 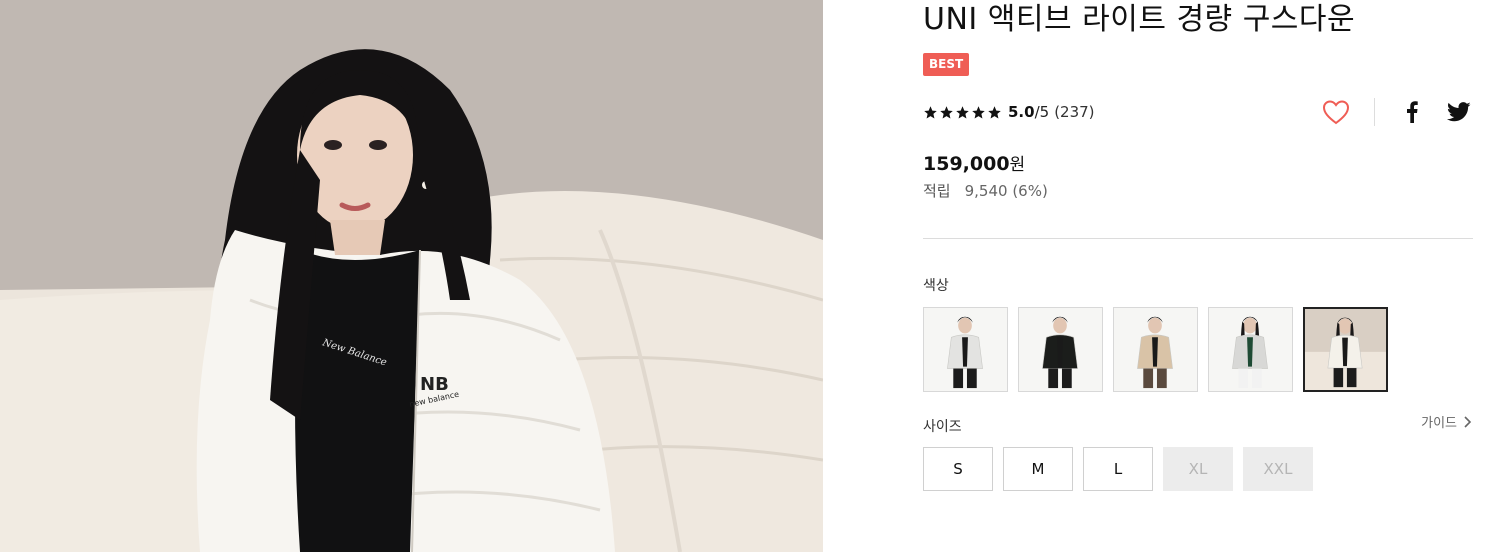 I want to click on heart-icon, so click(x=1336, y=112).